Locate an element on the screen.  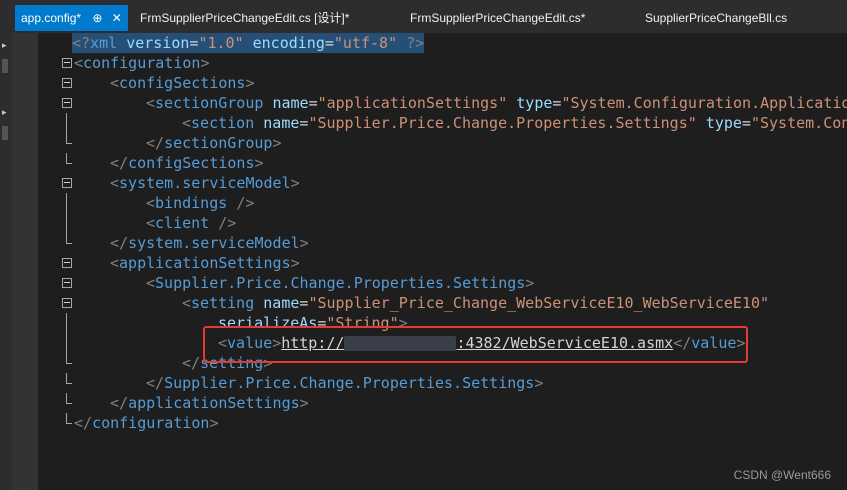
tab-label: app.config* is located at coordinates (51, 18).